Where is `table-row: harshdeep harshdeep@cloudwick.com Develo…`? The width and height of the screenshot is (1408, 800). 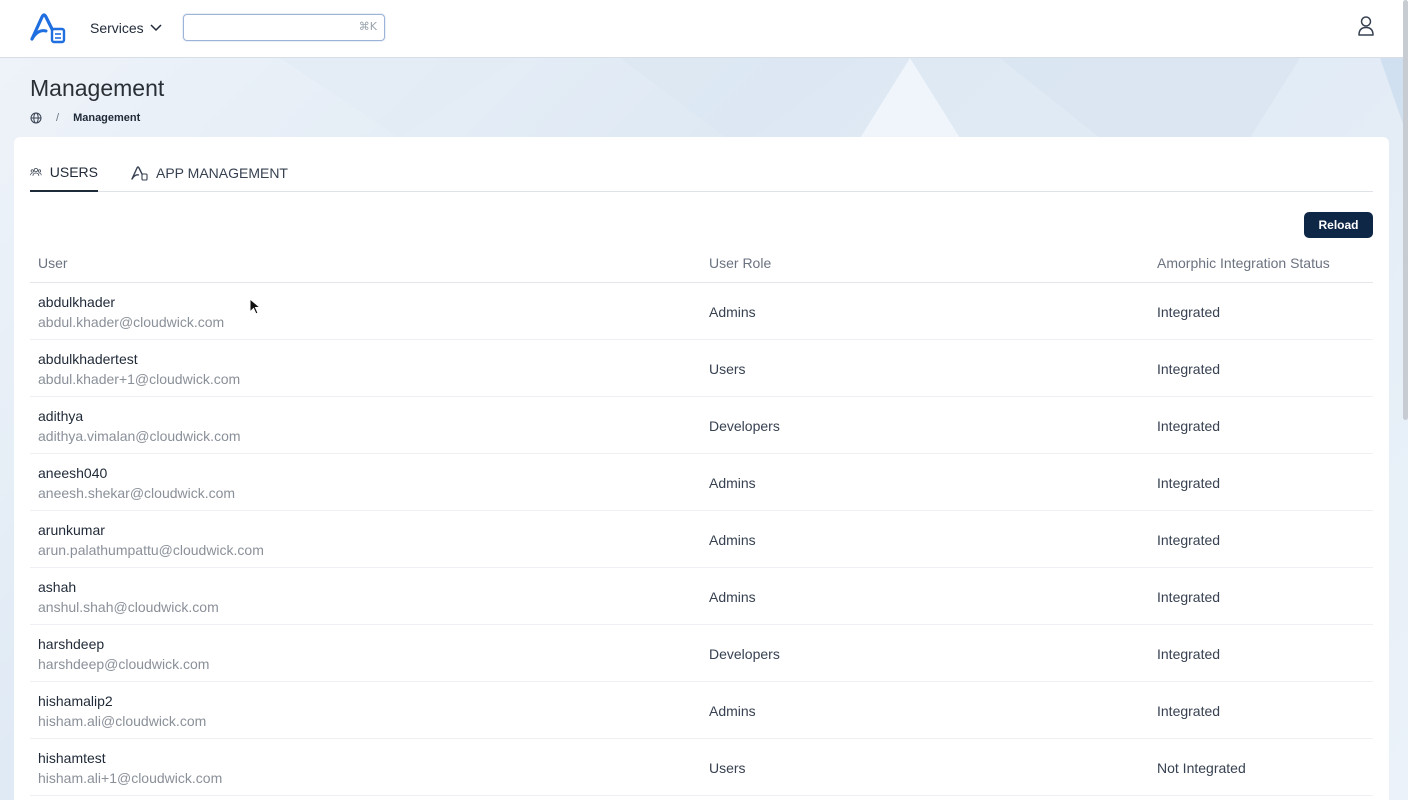 table-row: harshdeep harshdeep@cloudwick.com Develo… is located at coordinates (701, 653).